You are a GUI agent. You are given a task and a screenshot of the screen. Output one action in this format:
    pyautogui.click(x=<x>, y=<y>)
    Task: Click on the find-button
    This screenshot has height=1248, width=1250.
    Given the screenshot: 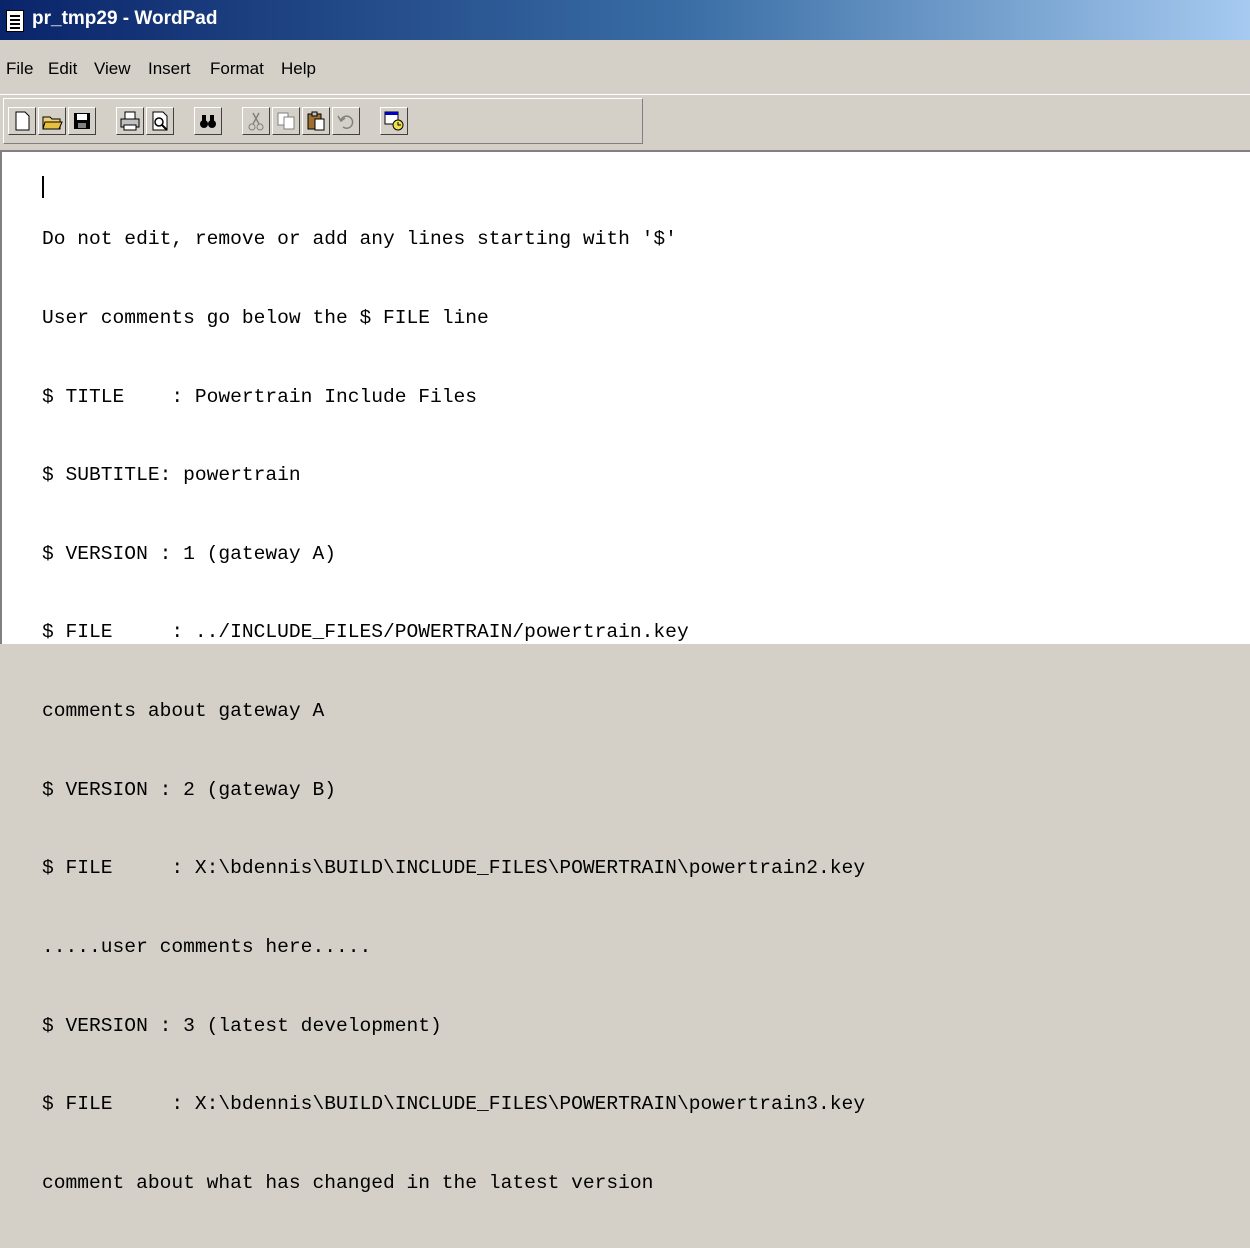 What is the action you would take?
    pyautogui.click(x=208, y=121)
    